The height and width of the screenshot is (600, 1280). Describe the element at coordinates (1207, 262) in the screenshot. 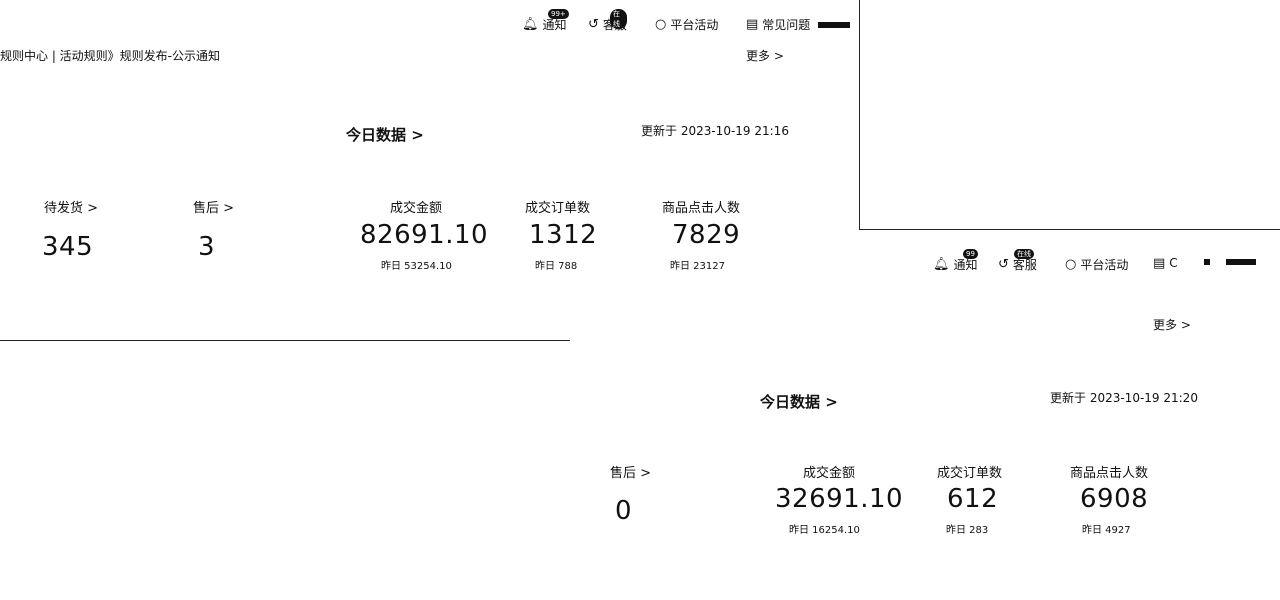

I see `dot-icon` at that location.